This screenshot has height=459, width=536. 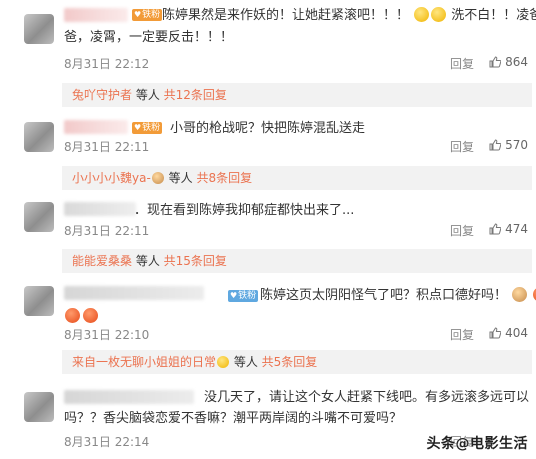 I want to click on sub-reply-user: 能能爱桑桑, so click(x=102, y=261).